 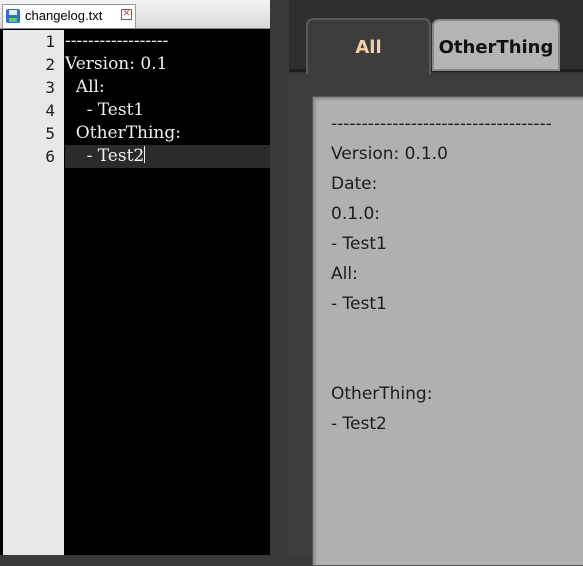 What do you see at coordinates (50, 133) in the screenshot?
I see `line-number: 5` at bounding box center [50, 133].